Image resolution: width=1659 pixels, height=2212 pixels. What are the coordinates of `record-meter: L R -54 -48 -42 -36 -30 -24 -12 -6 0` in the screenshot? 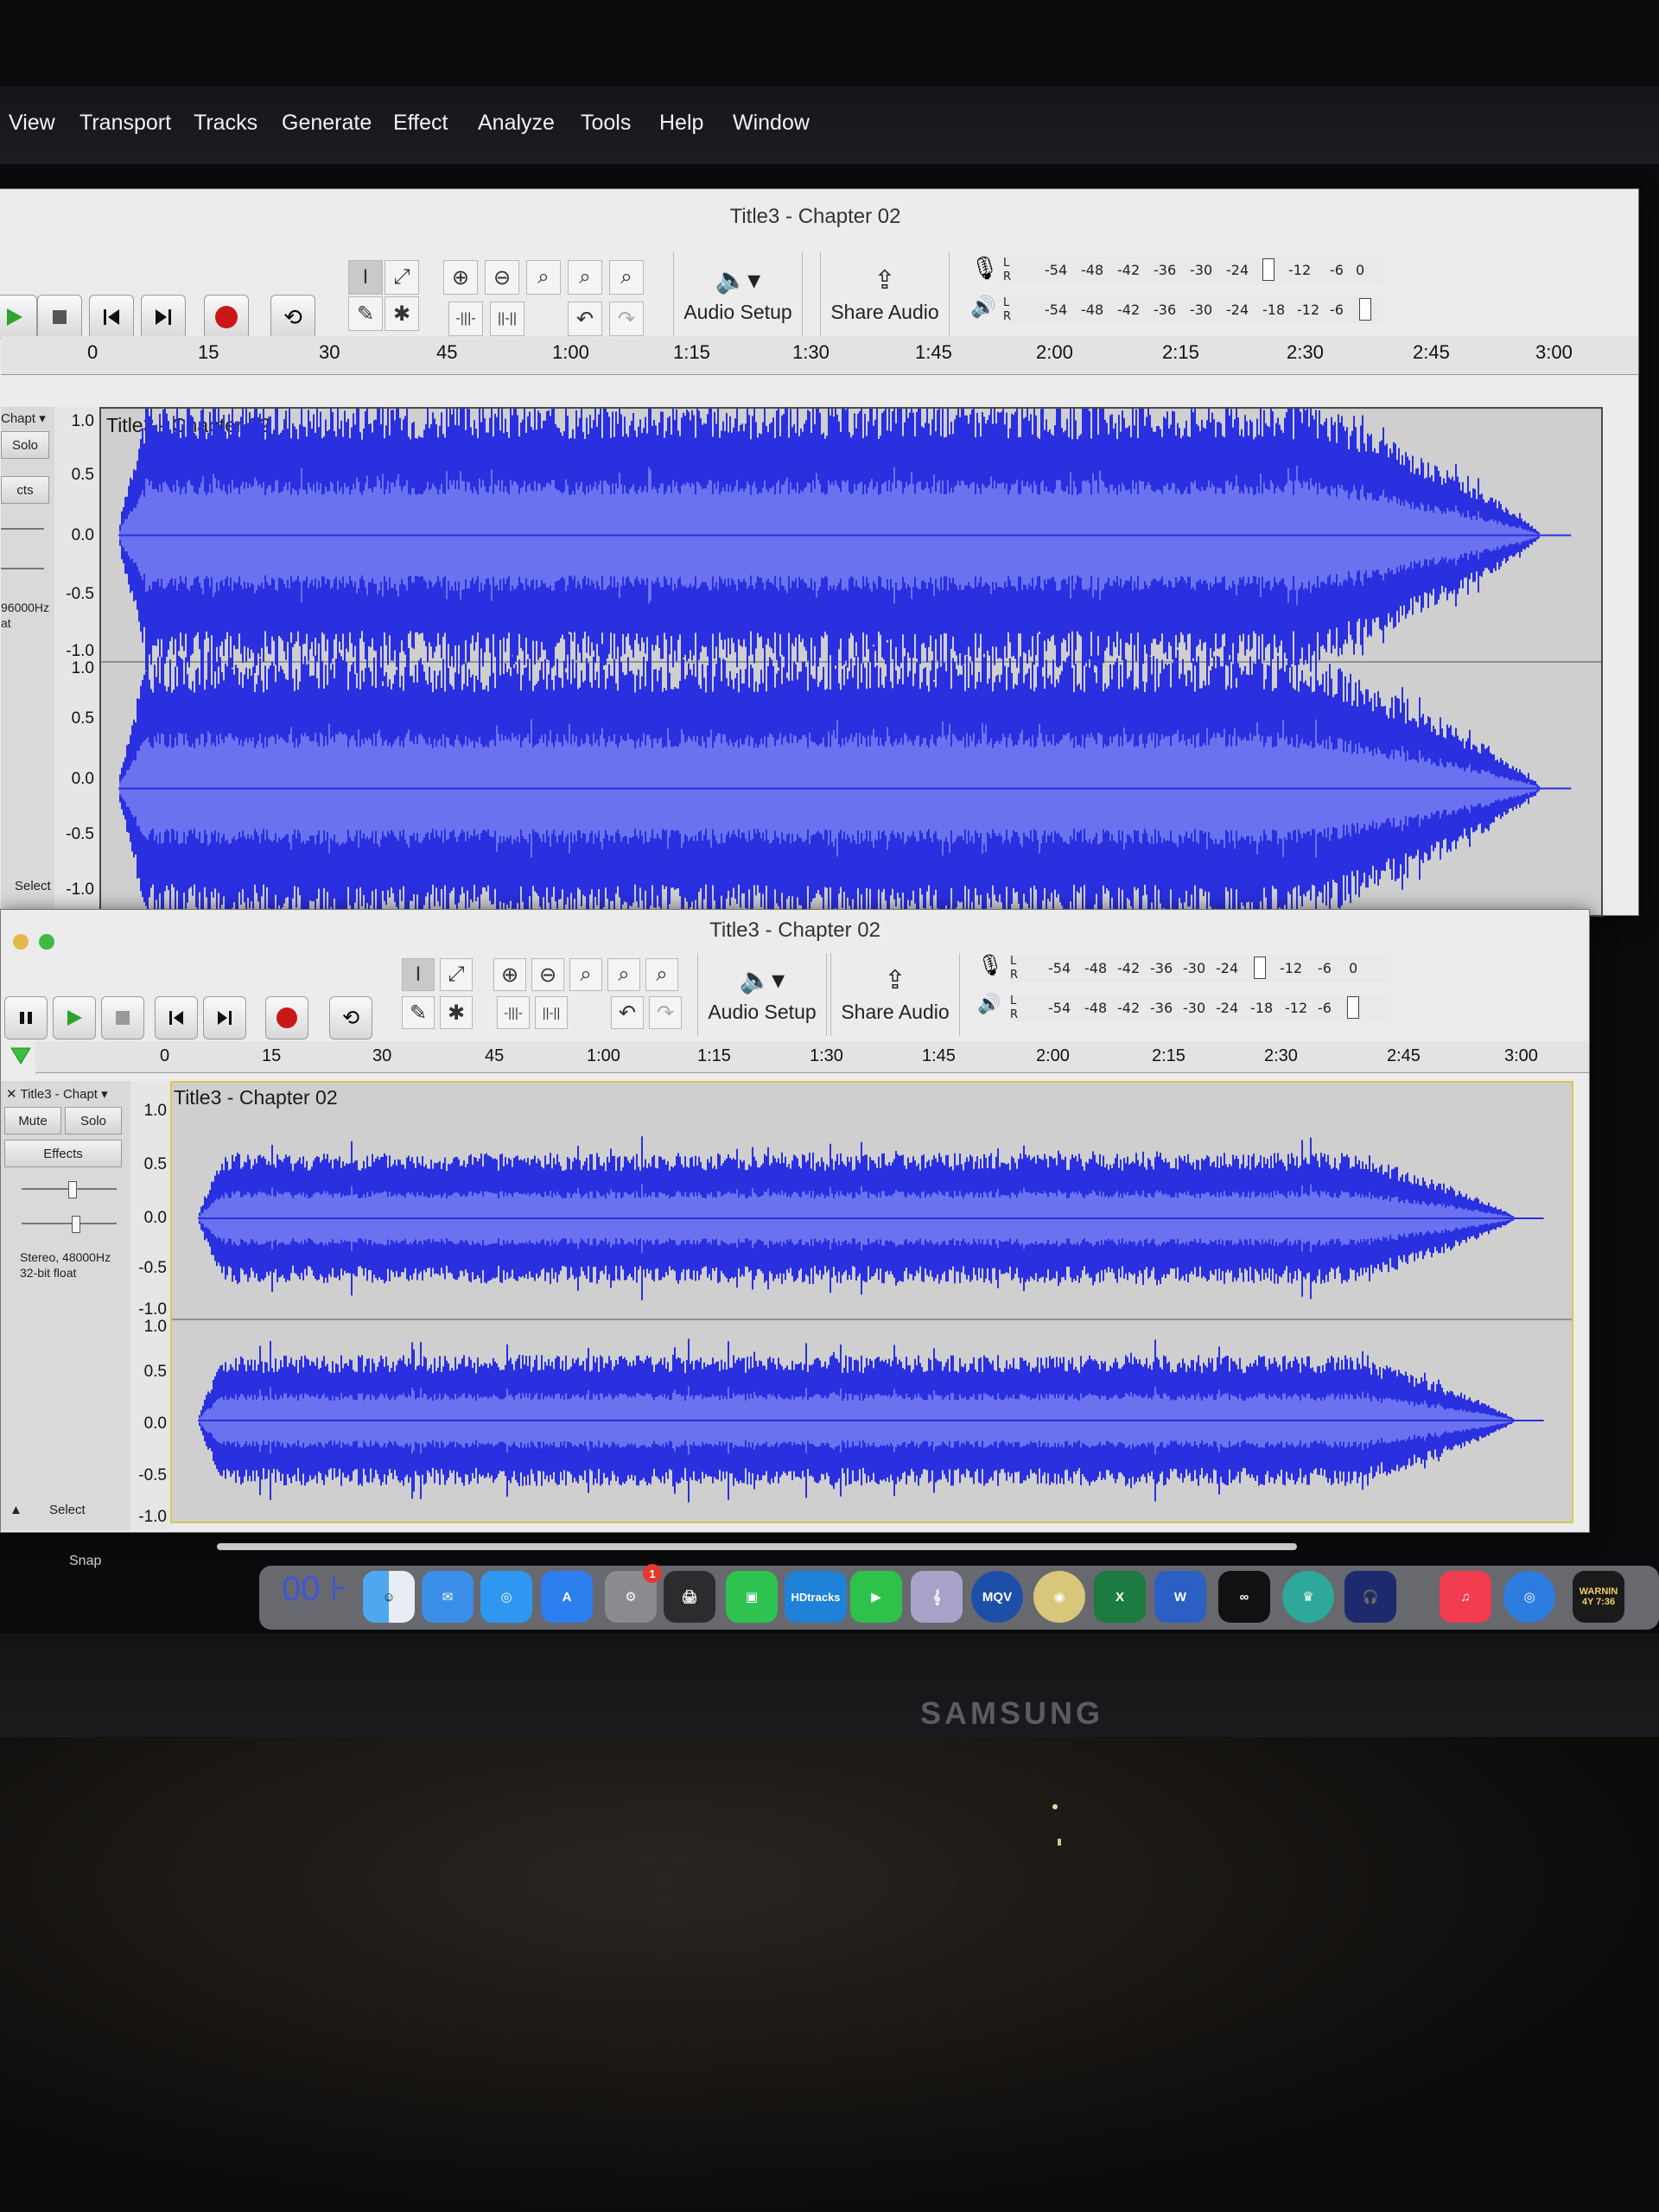 It's located at (1193, 270).